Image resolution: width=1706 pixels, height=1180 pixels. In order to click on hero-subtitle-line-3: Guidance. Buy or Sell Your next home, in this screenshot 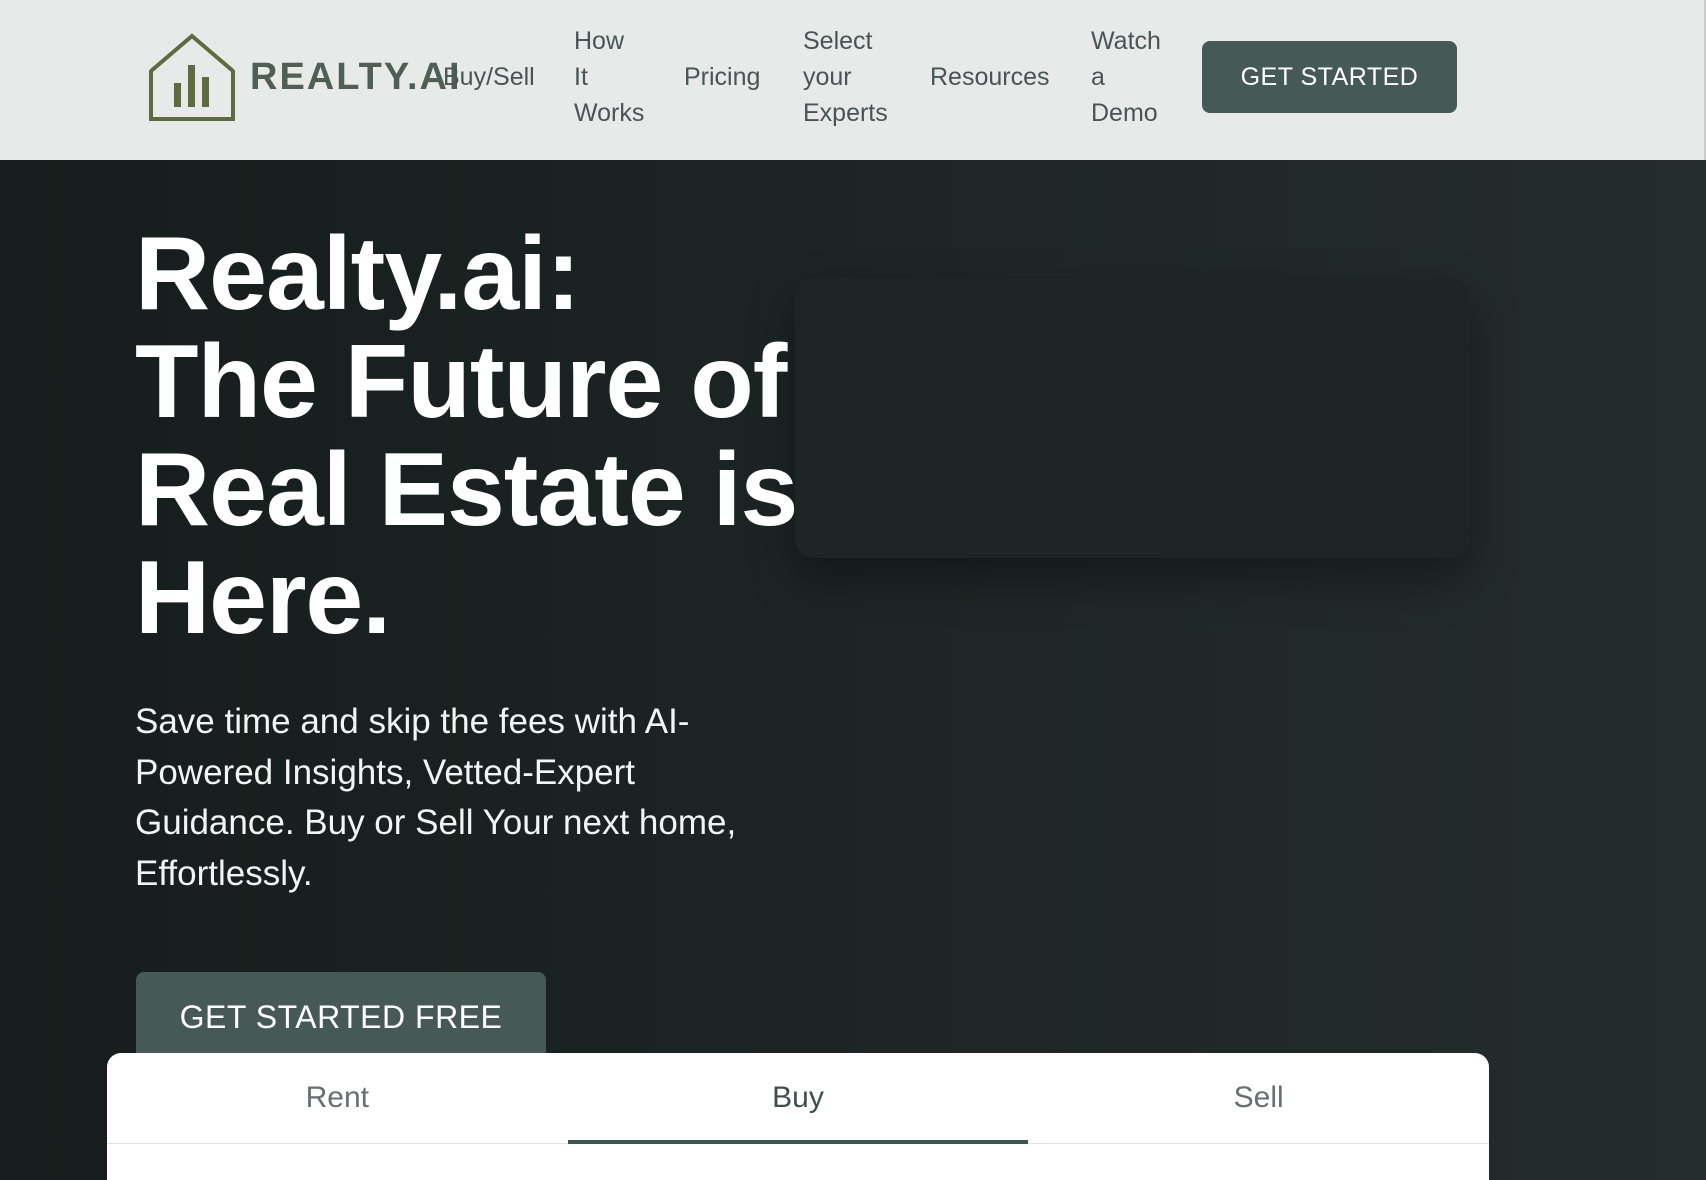, I will do `click(436, 822)`.